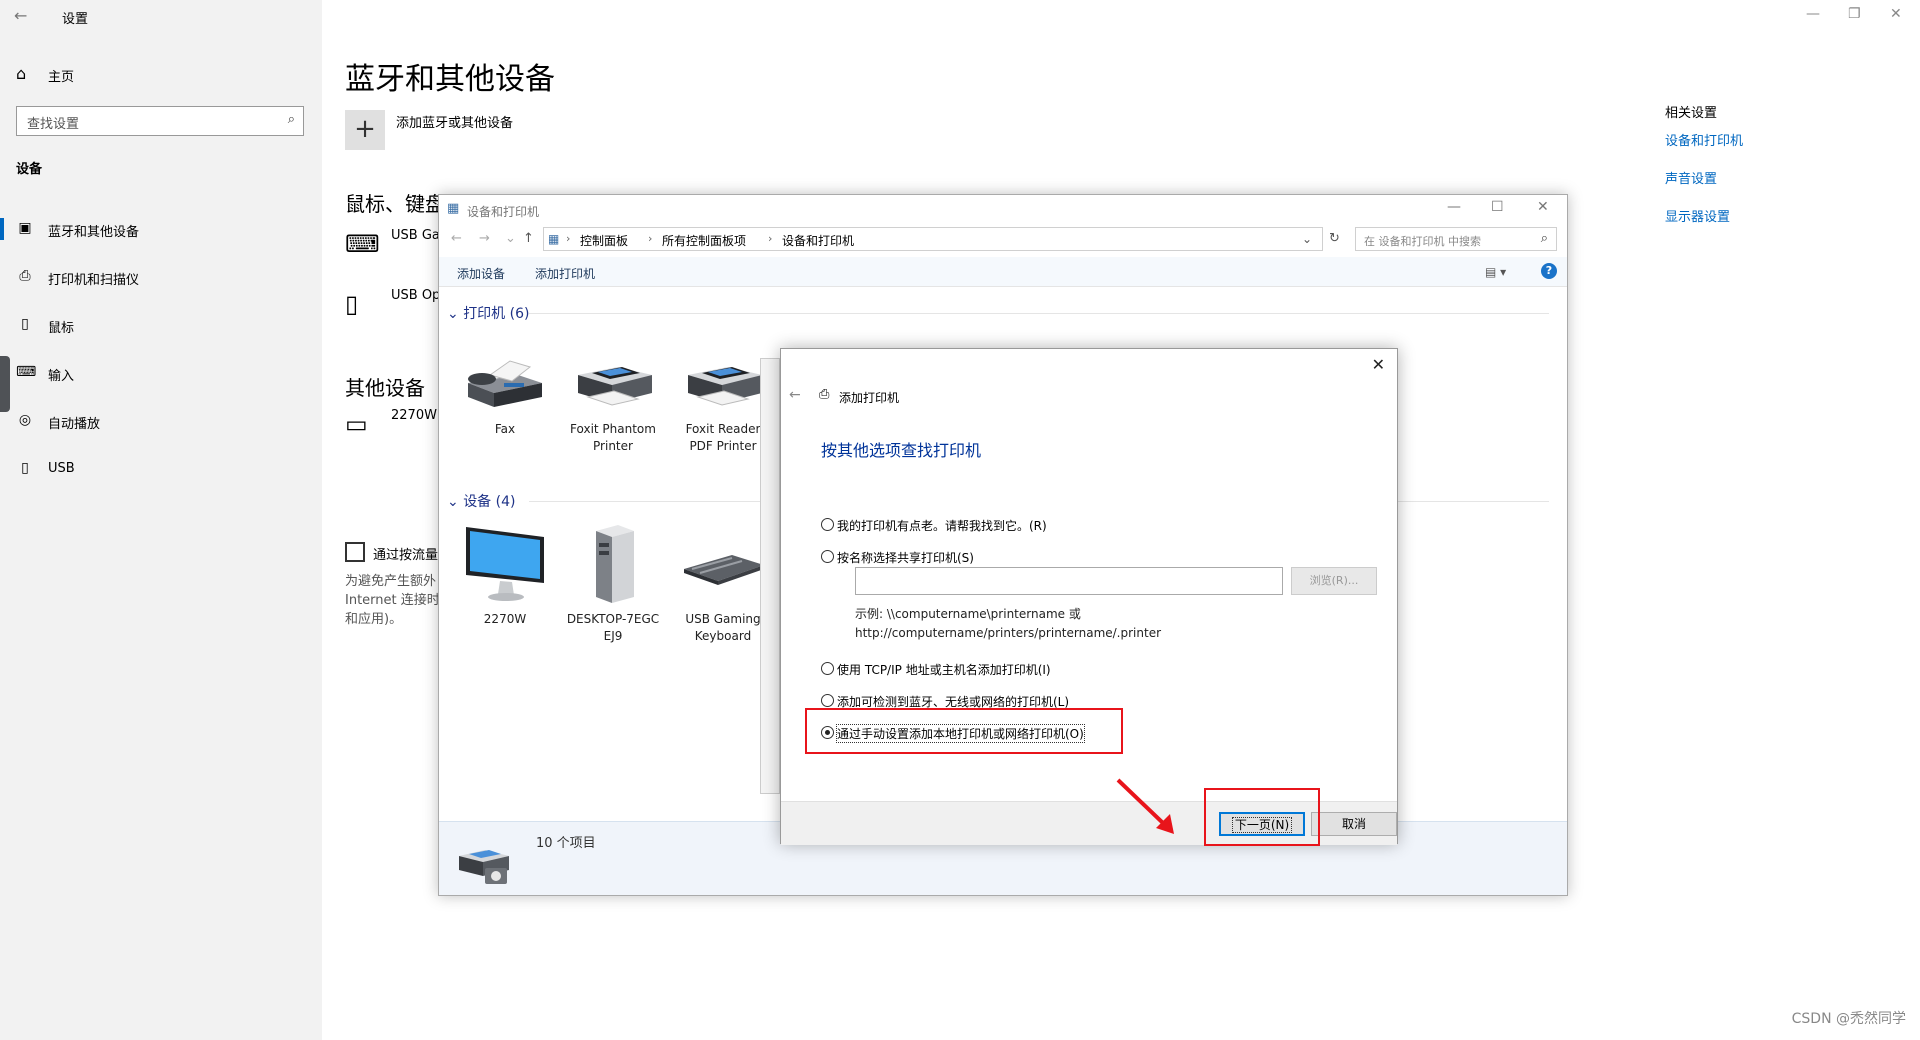 Image resolution: width=1920 pixels, height=1040 pixels. Describe the element at coordinates (25, 468) in the screenshot. I see `usb-icon: ▯` at that location.